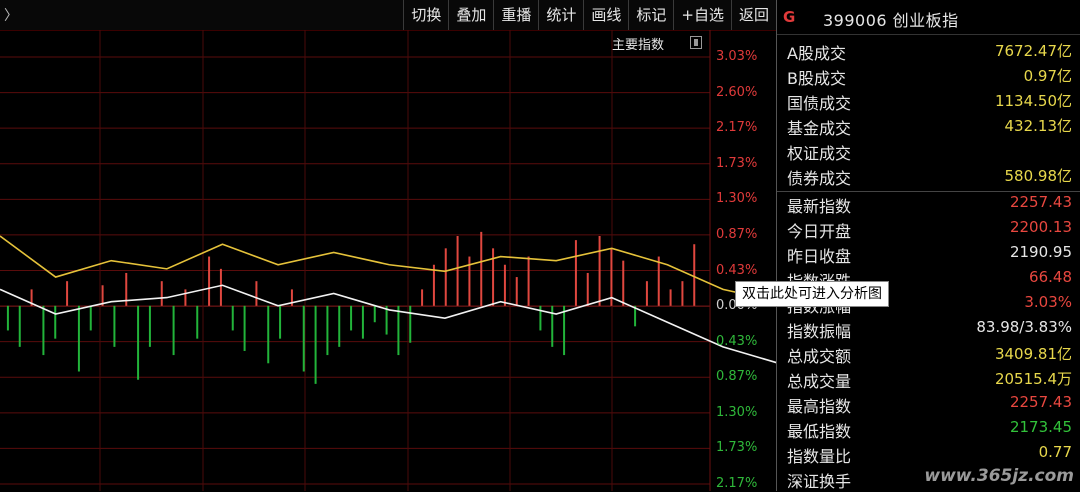 The image size is (1080, 492). What do you see at coordinates (650, 15) in the screenshot?
I see `mark-button: 标记` at bounding box center [650, 15].